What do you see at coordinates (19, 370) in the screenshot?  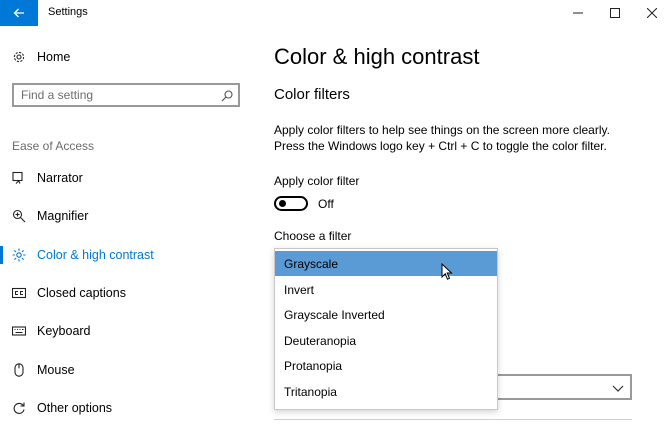 I see `mouse-icon` at bounding box center [19, 370].